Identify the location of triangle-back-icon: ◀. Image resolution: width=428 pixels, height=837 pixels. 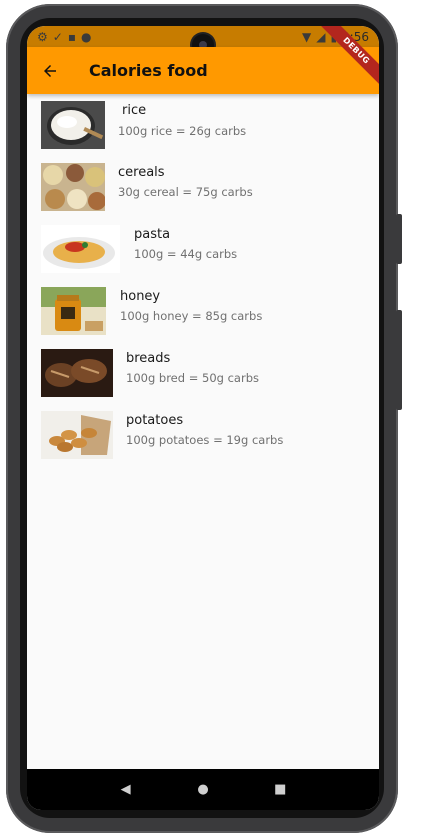
(126, 789).